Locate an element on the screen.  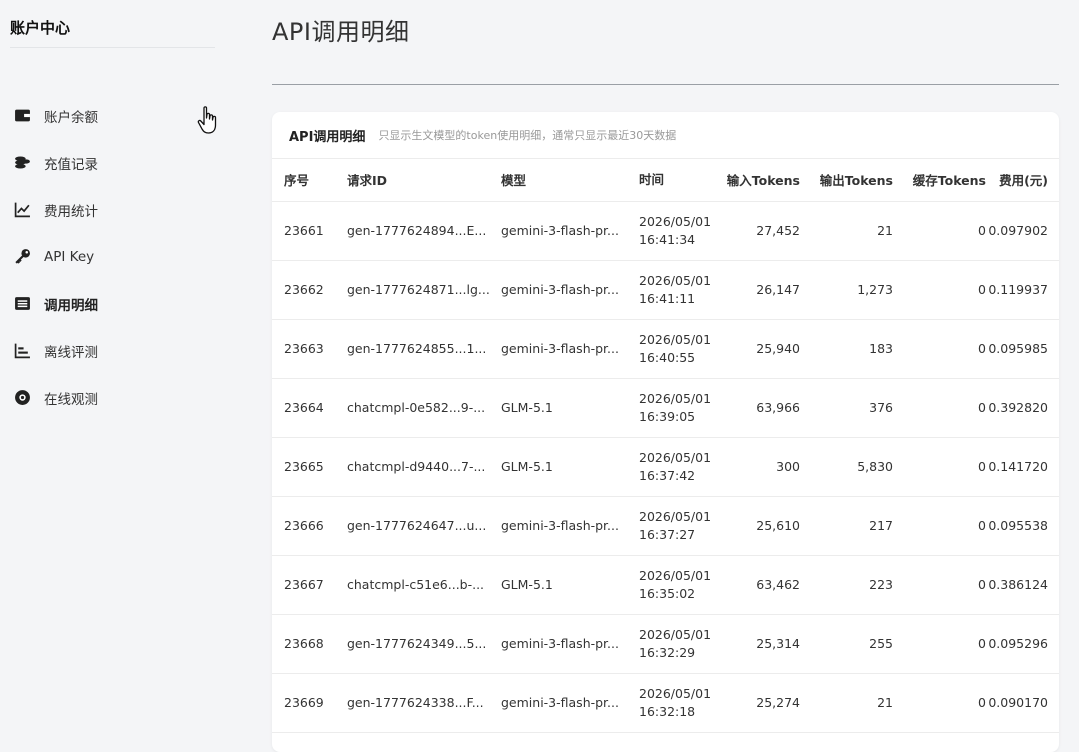
sidebar-item-balance: 账户余额 is located at coordinates (110, 115).